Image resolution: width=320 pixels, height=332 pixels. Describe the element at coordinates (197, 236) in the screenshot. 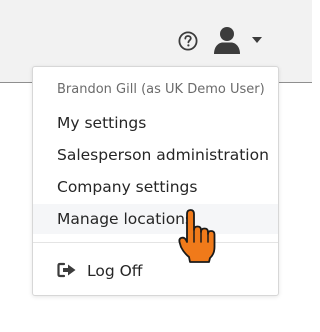

I see `hand-pointer-icon` at that location.